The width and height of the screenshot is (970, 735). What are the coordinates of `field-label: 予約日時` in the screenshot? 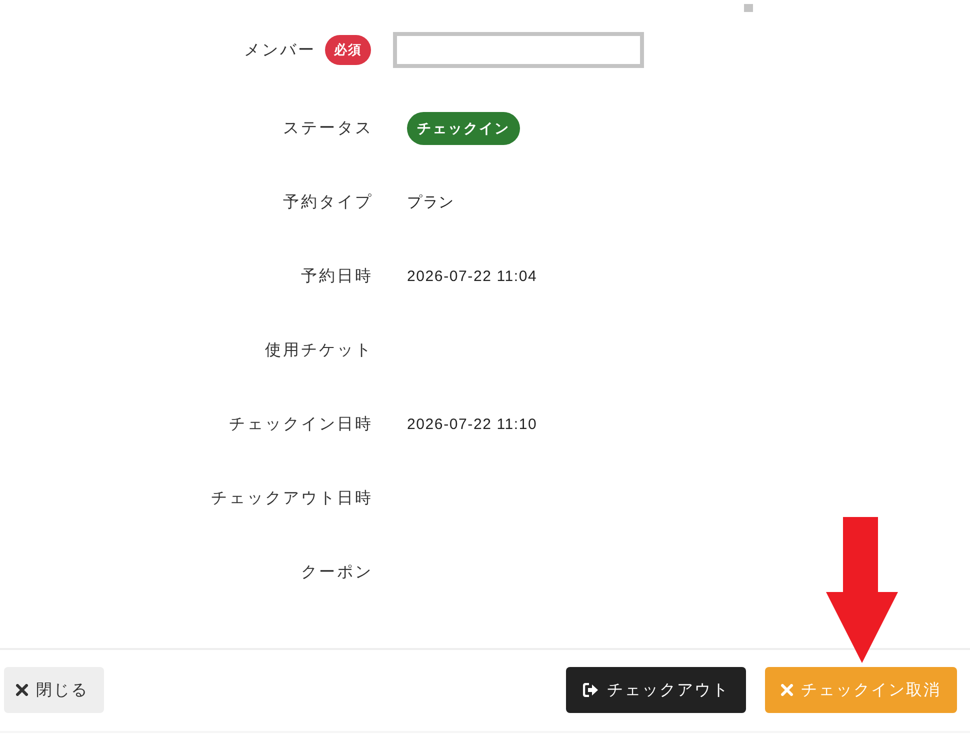 It's located at (337, 276).